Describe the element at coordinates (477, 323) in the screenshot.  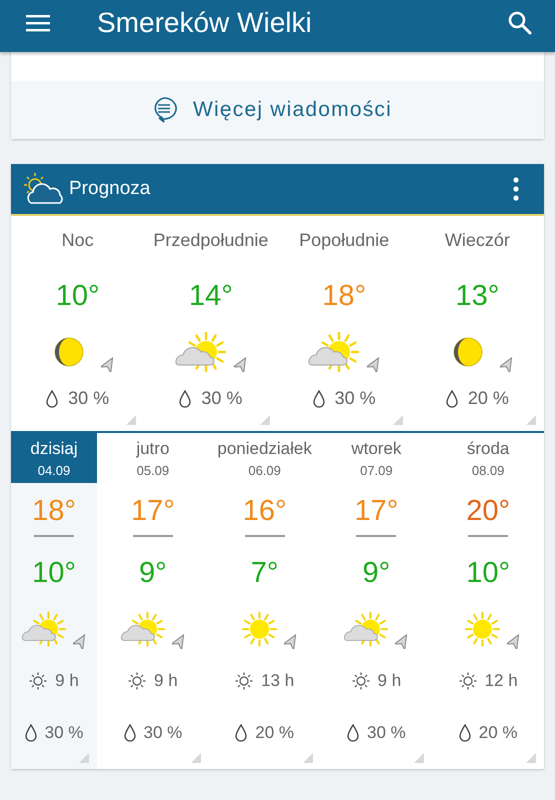
I see `forecast-cell: Wieczór 13° 20 %` at that location.